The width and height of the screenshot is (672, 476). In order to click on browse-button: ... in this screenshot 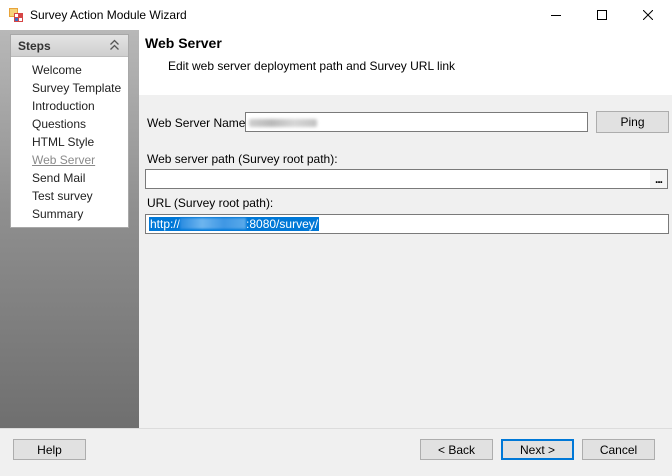, I will do `click(659, 179)`.